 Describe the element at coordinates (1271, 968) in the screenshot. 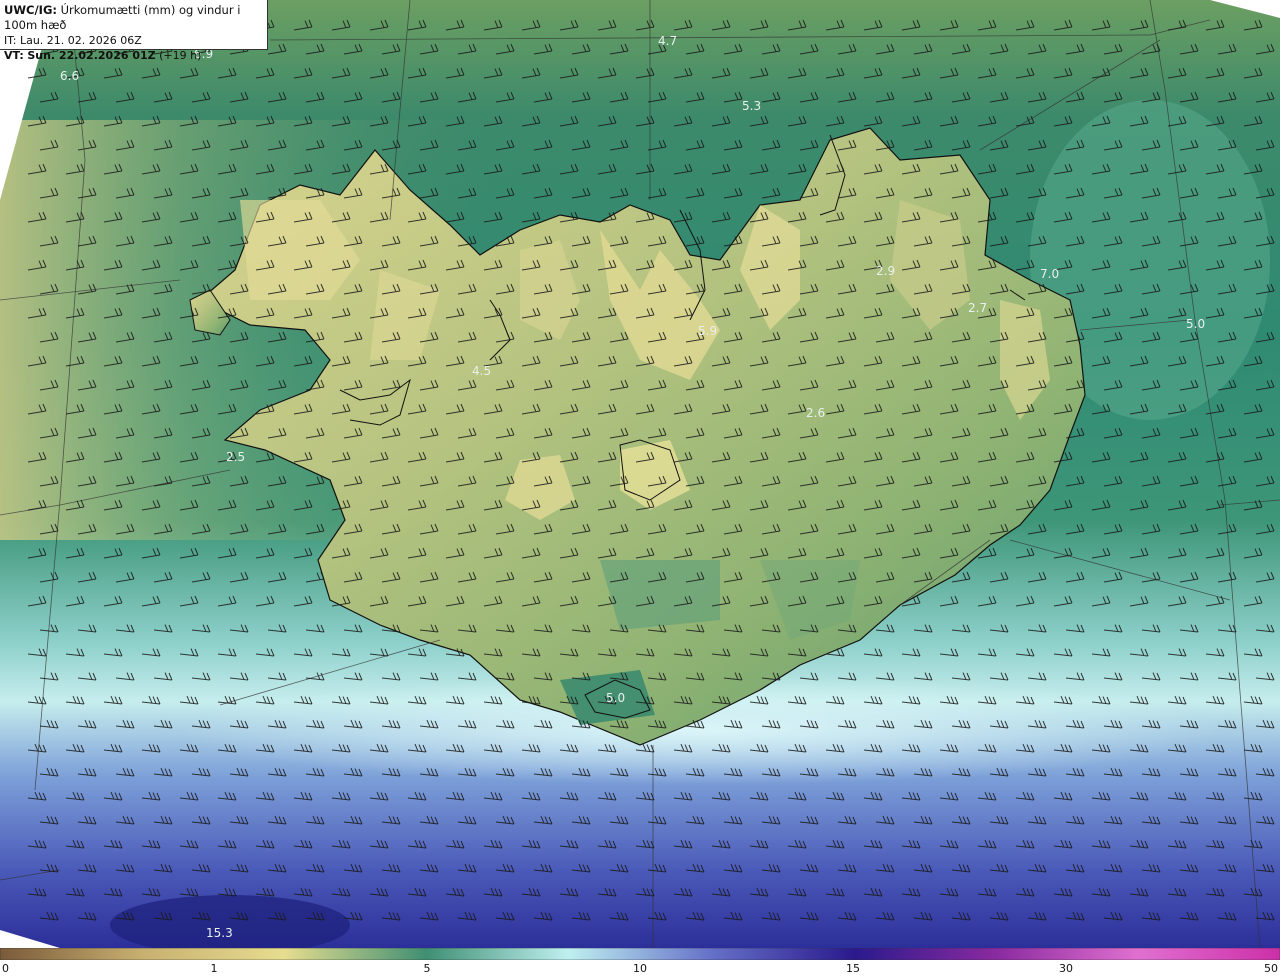

I see `colorbar-tick: 50` at that location.